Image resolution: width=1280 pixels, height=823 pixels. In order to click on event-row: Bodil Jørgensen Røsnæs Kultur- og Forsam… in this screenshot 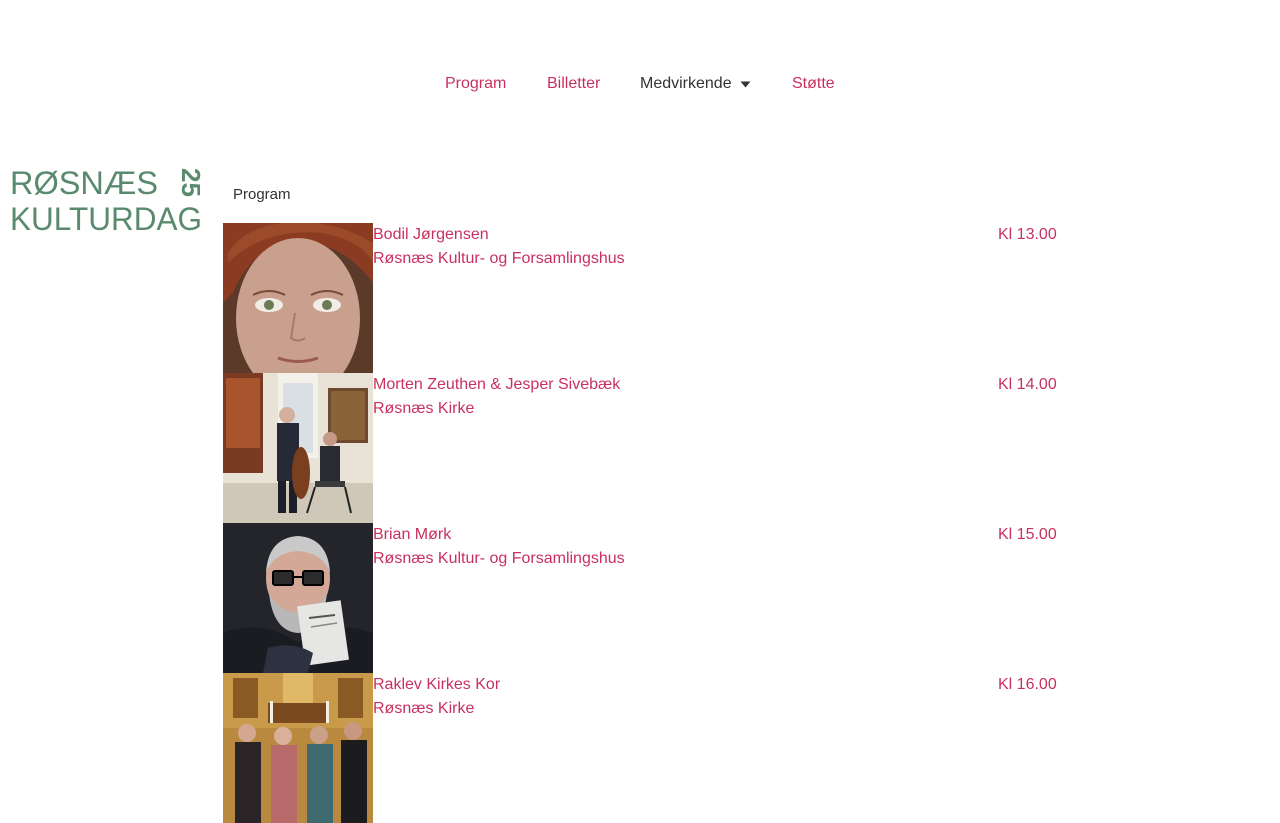, I will do `click(643, 298)`.